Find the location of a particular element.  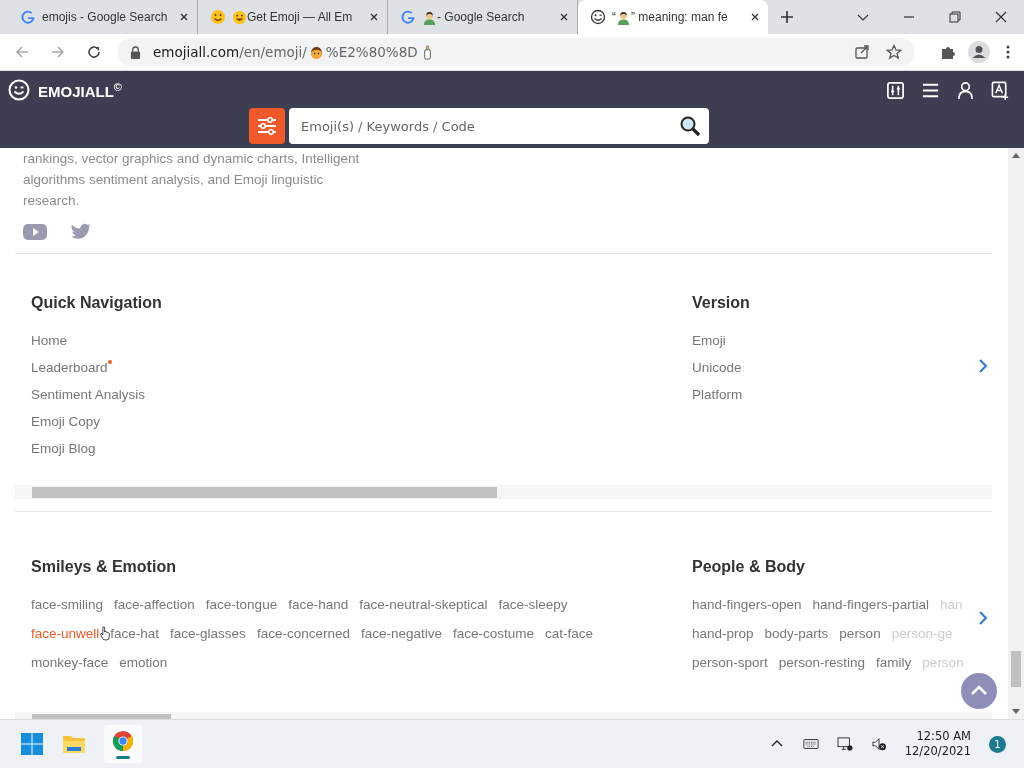

translate-icon is located at coordinates (1000, 90).